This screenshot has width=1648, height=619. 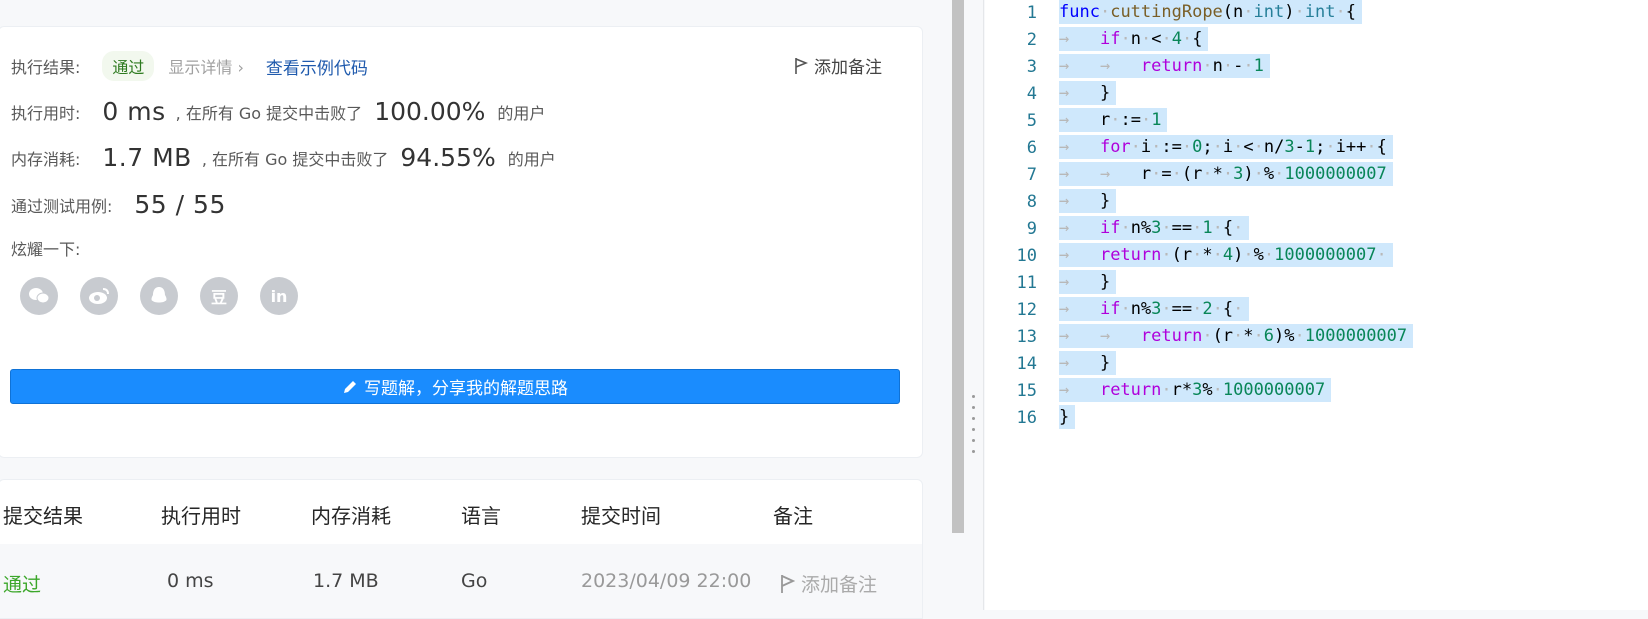 What do you see at coordinates (1031, 13) in the screenshot?
I see `line-number: 1` at bounding box center [1031, 13].